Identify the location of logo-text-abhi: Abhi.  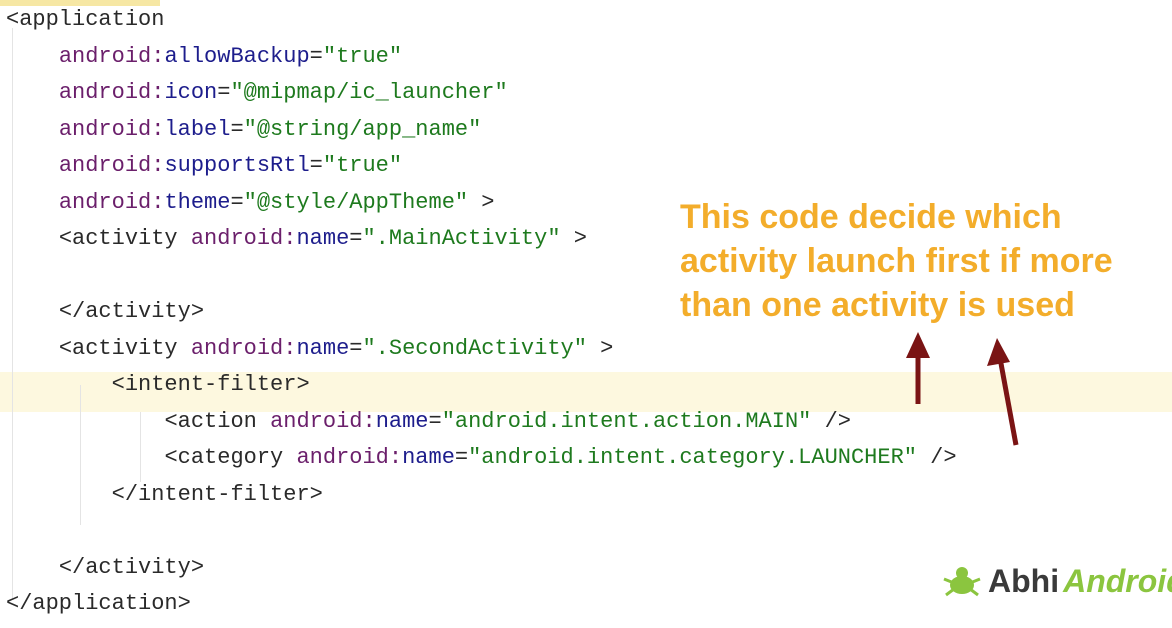
(1024, 580).